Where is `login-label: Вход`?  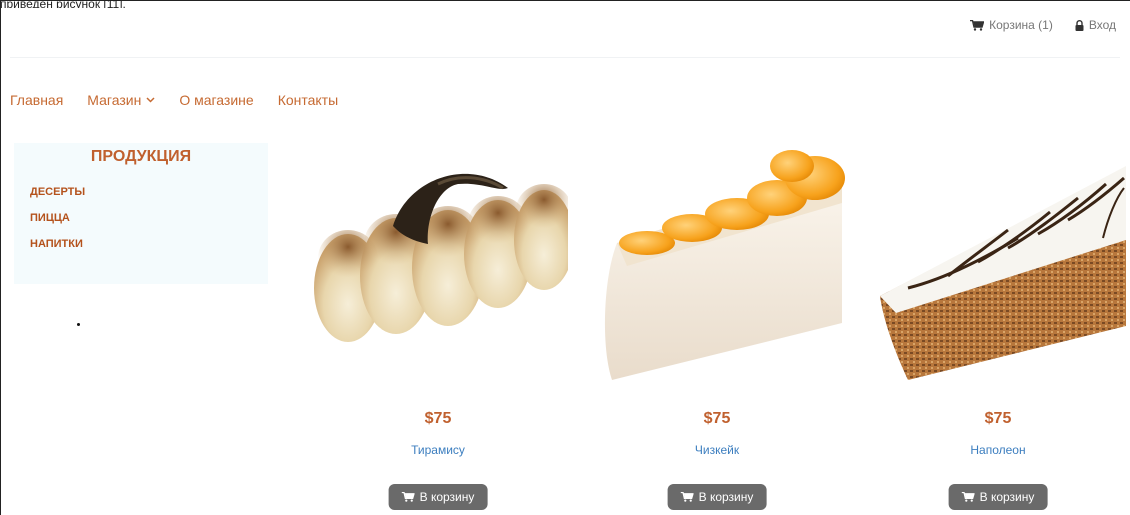
login-label: Вход is located at coordinates (1102, 25).